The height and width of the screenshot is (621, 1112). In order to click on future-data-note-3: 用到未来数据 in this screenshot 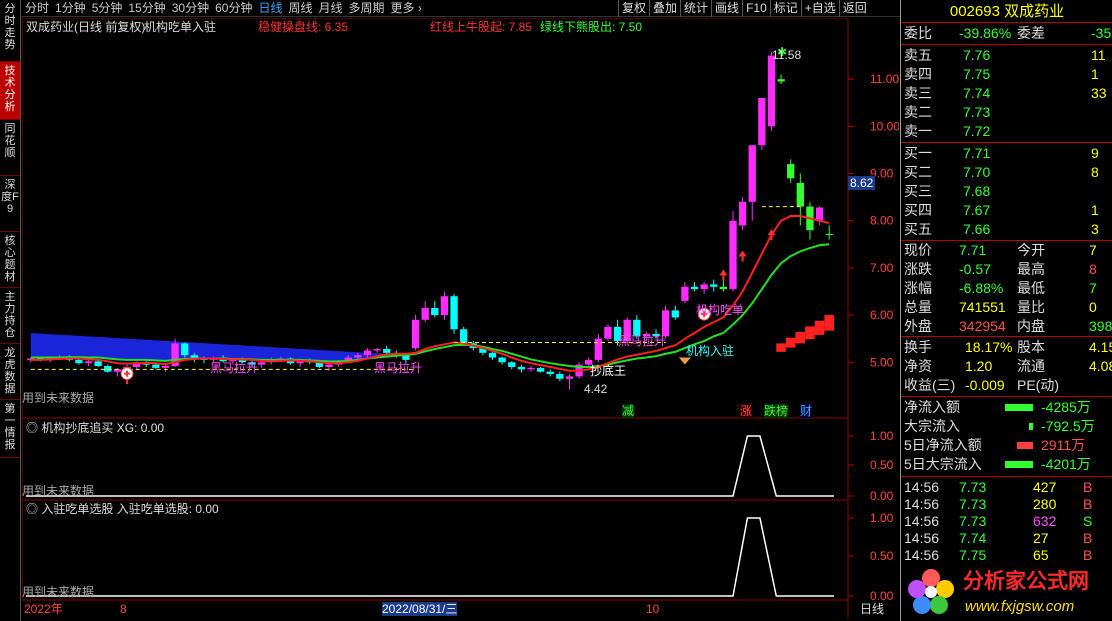, I will do `click(58, 592)`.